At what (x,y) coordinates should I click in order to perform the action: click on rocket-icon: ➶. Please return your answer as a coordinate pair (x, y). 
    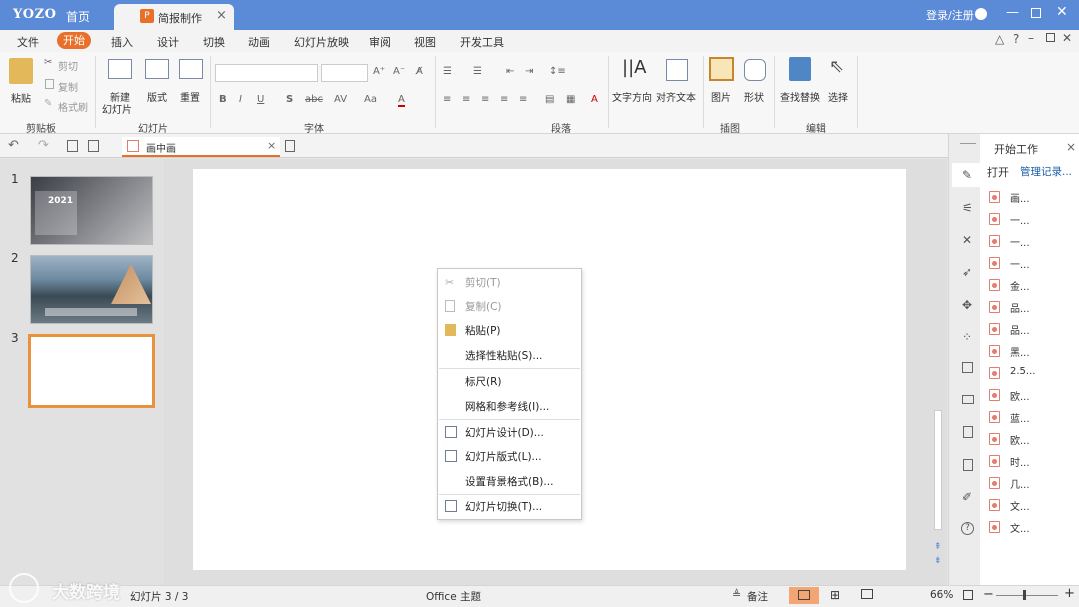
    Looking at the image, I should click on (967, 272).